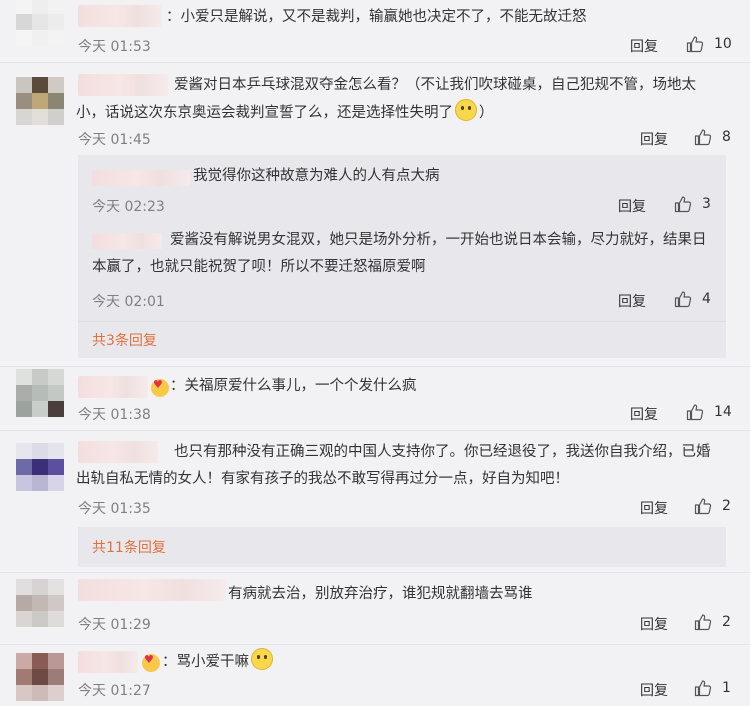 The height and width of the screenshot is (706, 750). Describe the element at coordinates (129, 547) in the screenshot. I see `more-replies-link: 共11条回复` at that location.